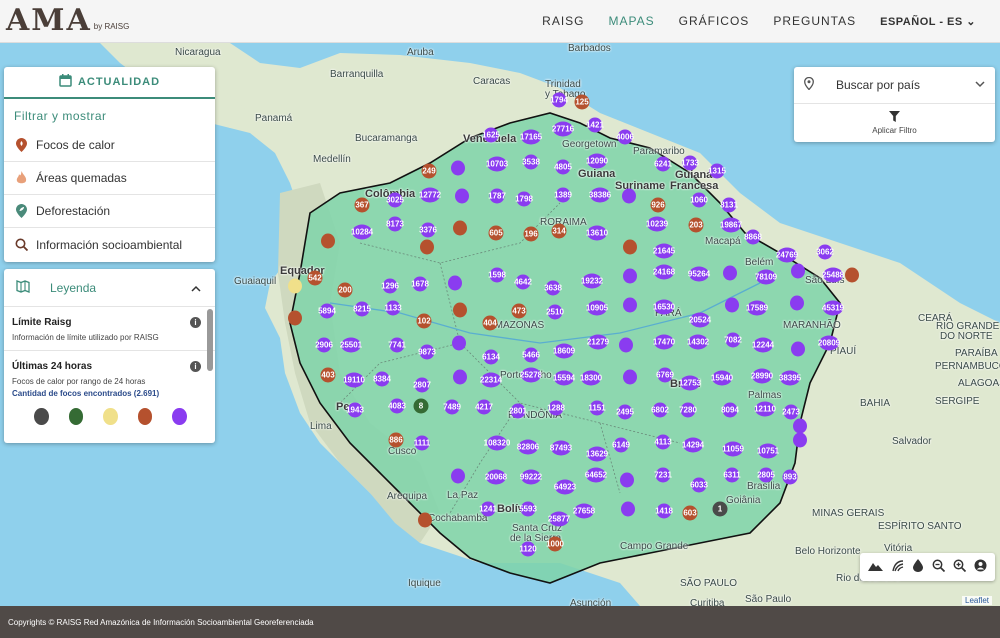 The image size is (1000, 638). What do you see at coordinates (531, 162) in the screenshot?
I see `fire-cluster-marker: 3538` at bounding box center [531, 162].